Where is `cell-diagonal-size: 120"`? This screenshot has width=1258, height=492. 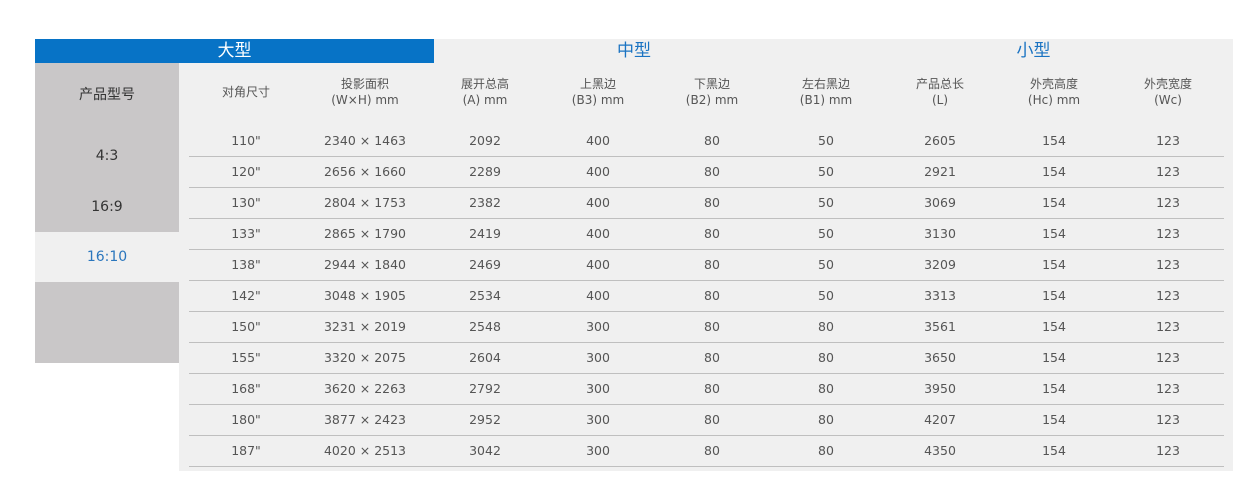 cell-diagonal-size: 120" is located at coordinates (246, 171).